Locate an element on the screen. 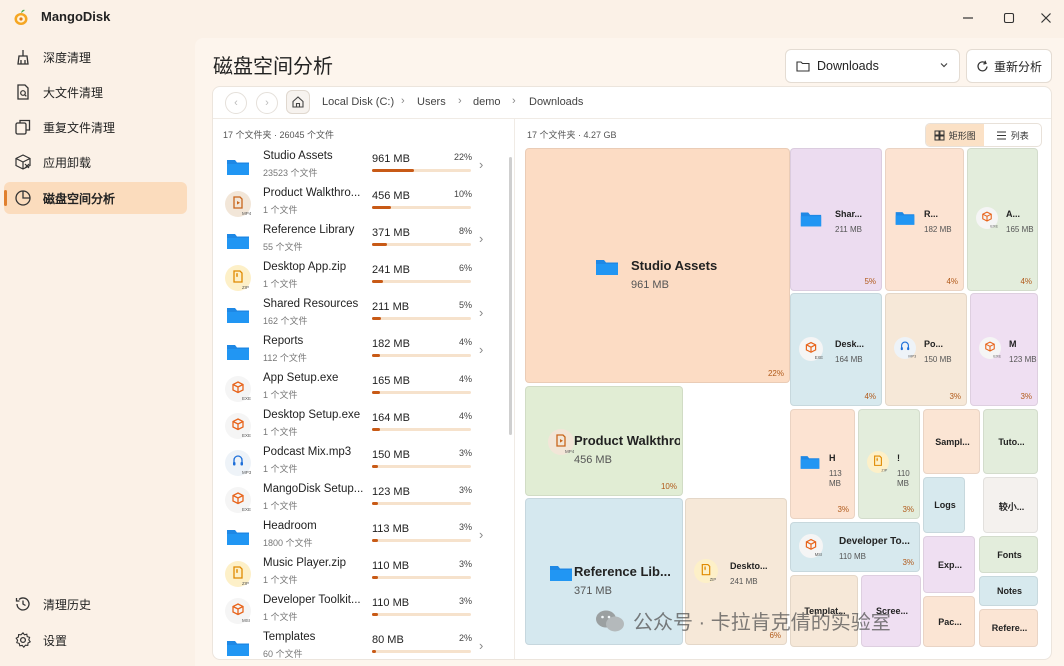  file-row: MSI Developer Toolkit... 1 个文件 110 MB 3% is located at coordinates (363, 610).